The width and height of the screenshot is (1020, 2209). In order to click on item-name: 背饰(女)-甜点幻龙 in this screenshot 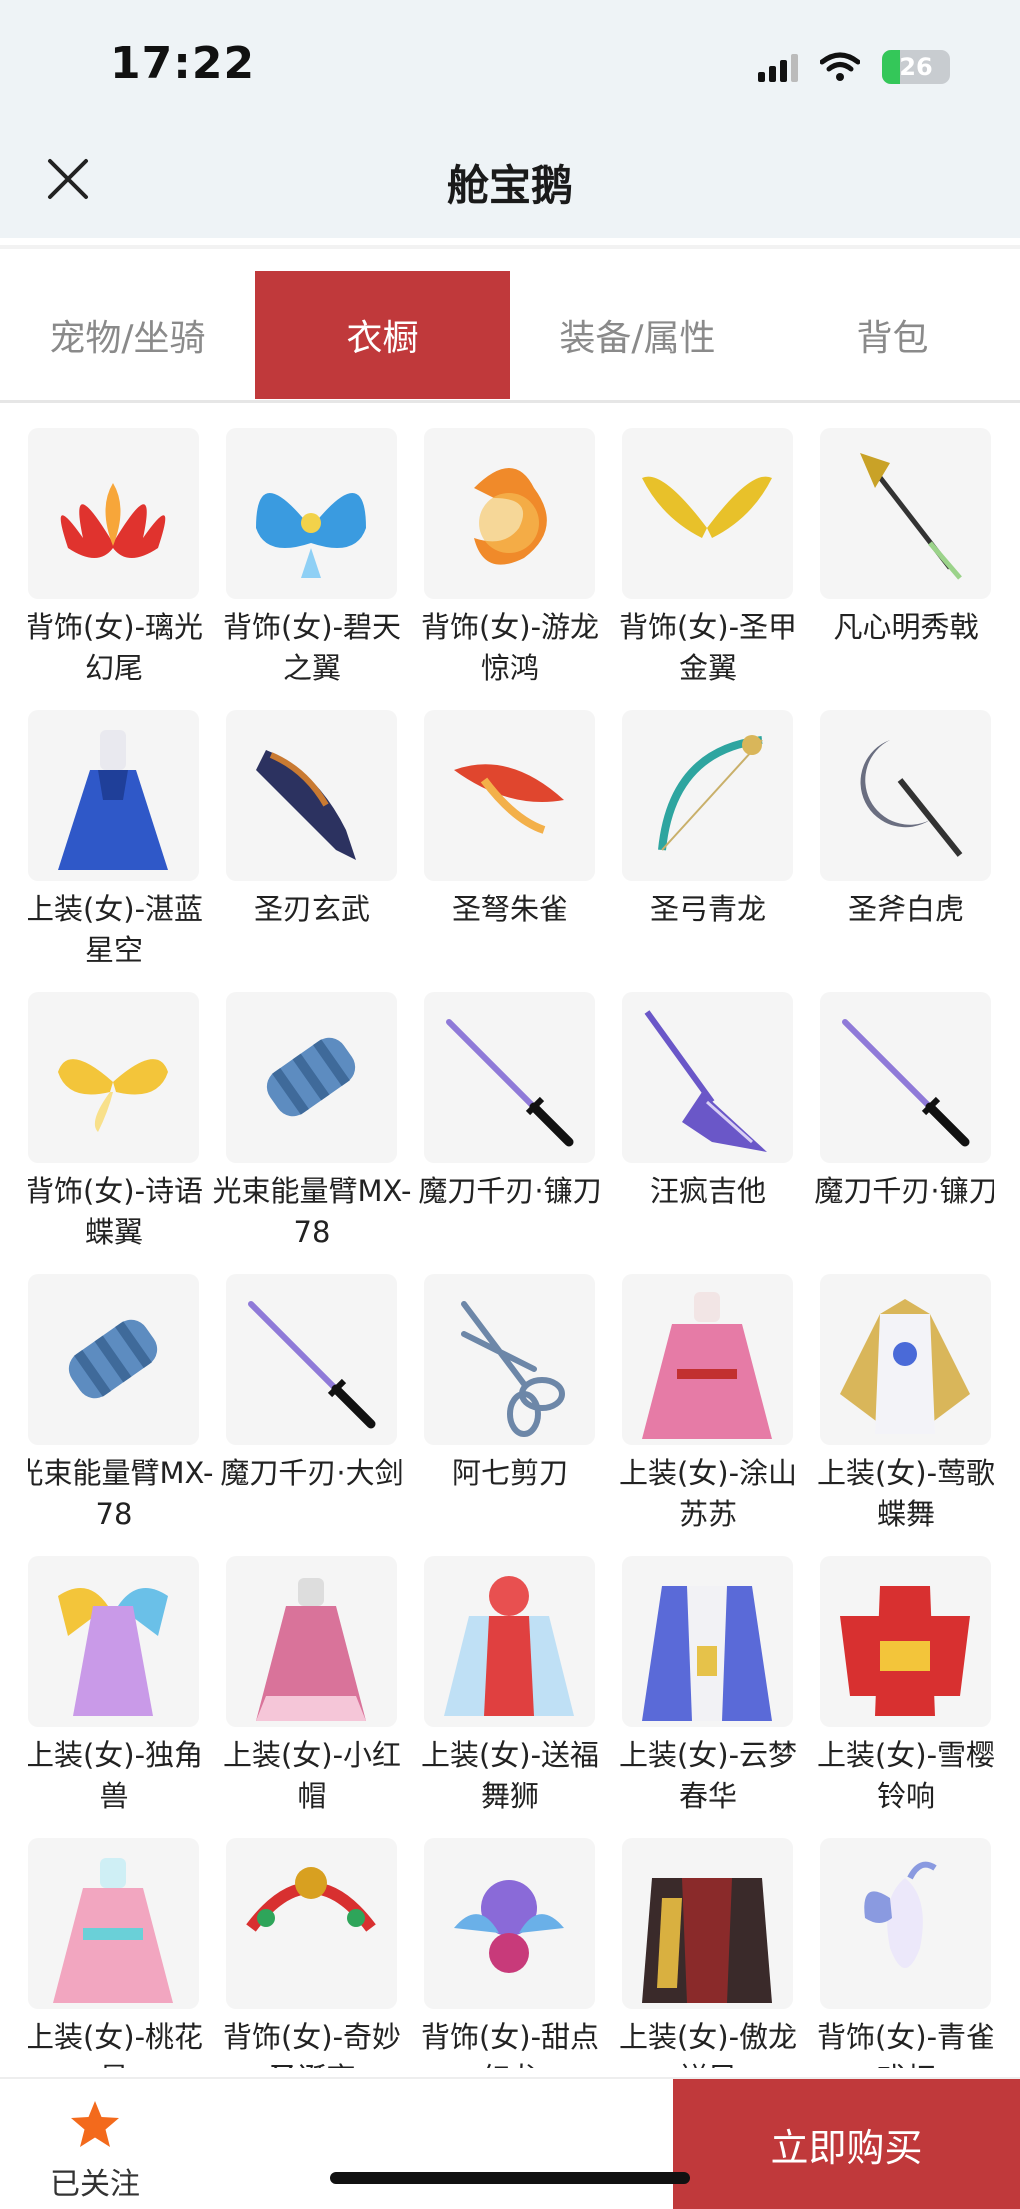, I will do `click(510, 2044)`.